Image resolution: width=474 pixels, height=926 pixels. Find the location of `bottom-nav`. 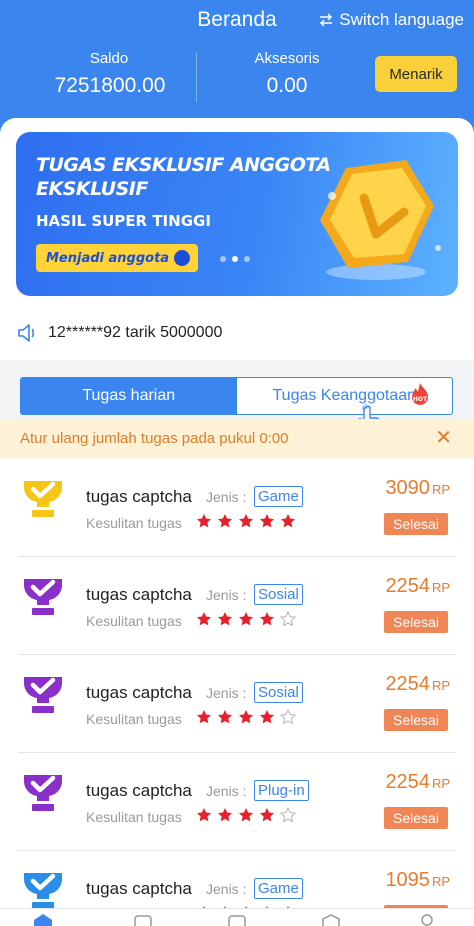

bottom-nav is located at coordinates (237, 917).